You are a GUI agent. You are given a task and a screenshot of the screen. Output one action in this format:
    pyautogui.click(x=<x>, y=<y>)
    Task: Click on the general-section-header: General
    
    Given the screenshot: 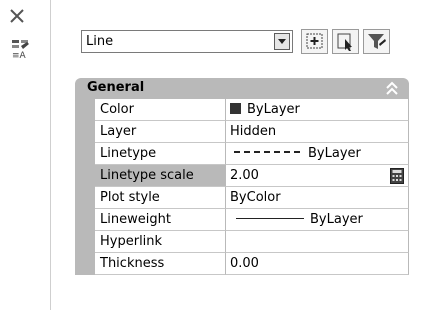 What is the action you would take?
    pyautogui.click(x=242, y=88)
    